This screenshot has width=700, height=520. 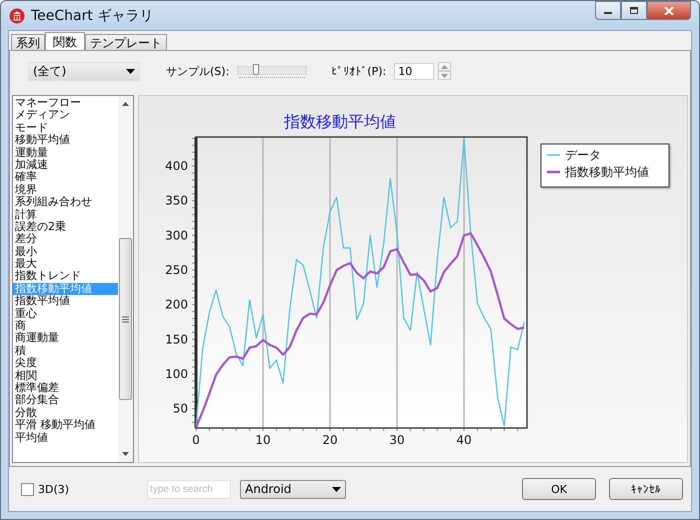 What do you see at coordinates (263, 440) in the screenshot?
I see `x-tick-label: 10` at bounding box center [263, 440].